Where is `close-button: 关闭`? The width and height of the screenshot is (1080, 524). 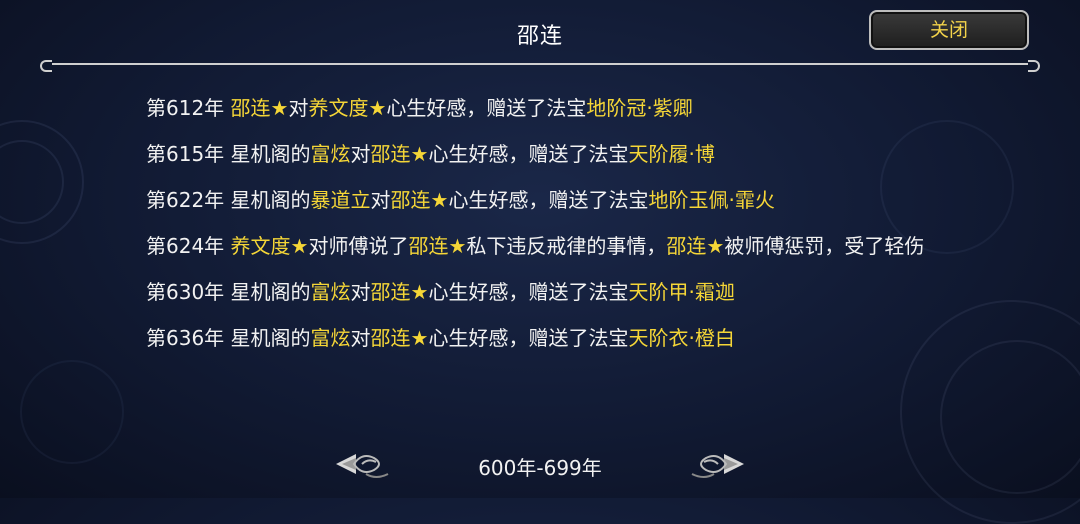
close-button: 关闭 is located at coordinates (949, 30).